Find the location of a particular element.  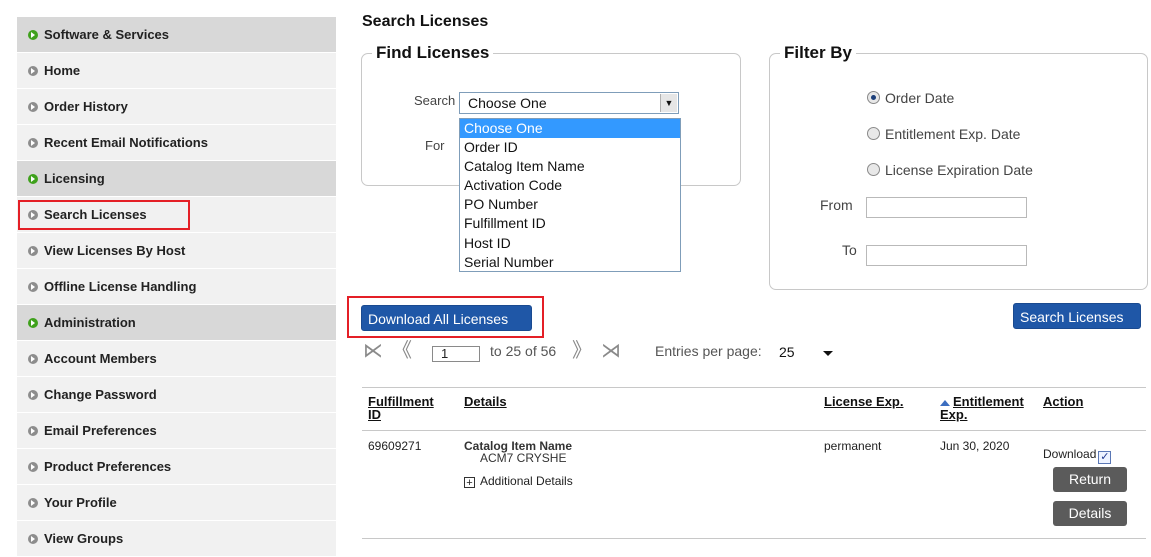

first-page-icon: ⋉ is located at coordinates (373, 351).